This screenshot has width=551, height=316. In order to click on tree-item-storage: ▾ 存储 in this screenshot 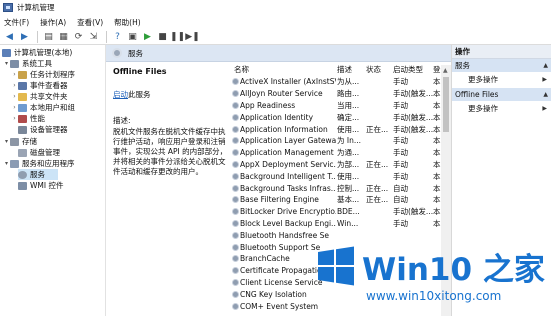, I will do `click(20, 141)`.